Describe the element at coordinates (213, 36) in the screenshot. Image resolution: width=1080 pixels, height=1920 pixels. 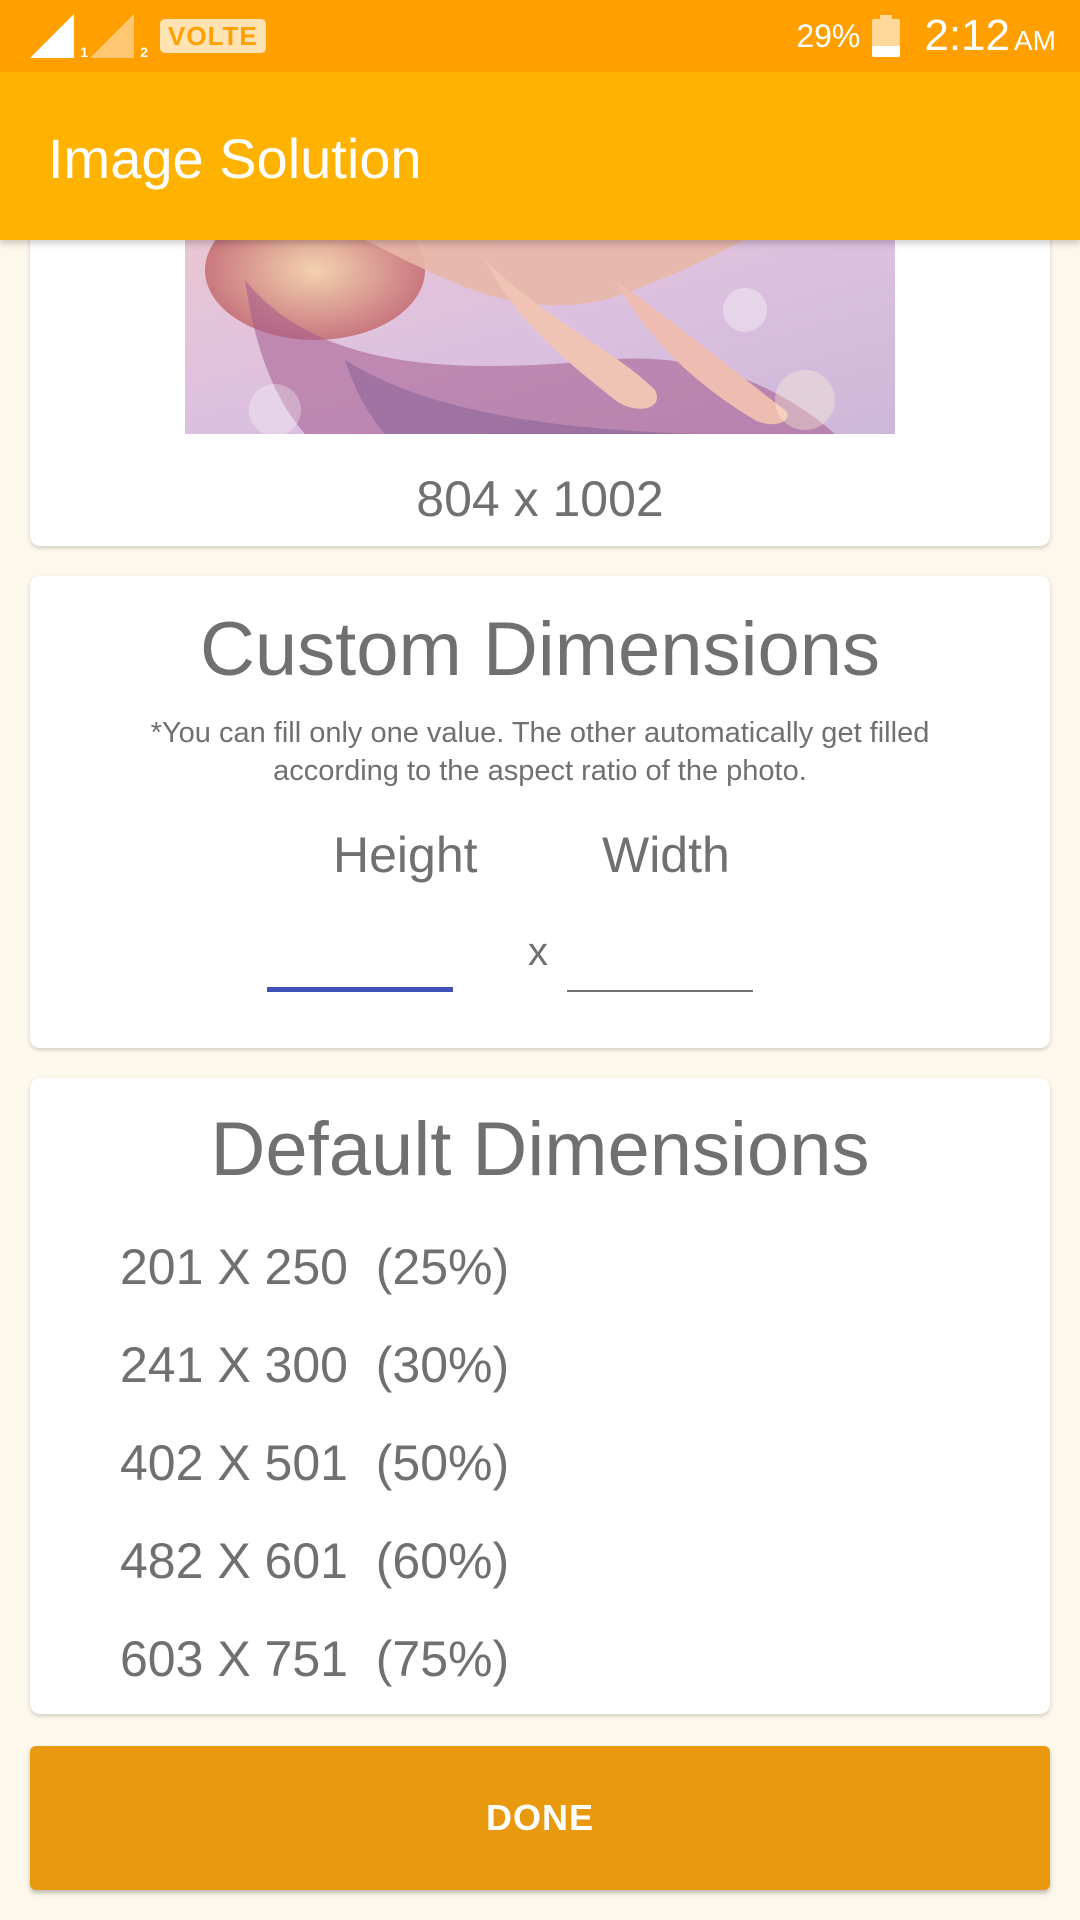
I see `volte-badge: VOLTE` at that location.